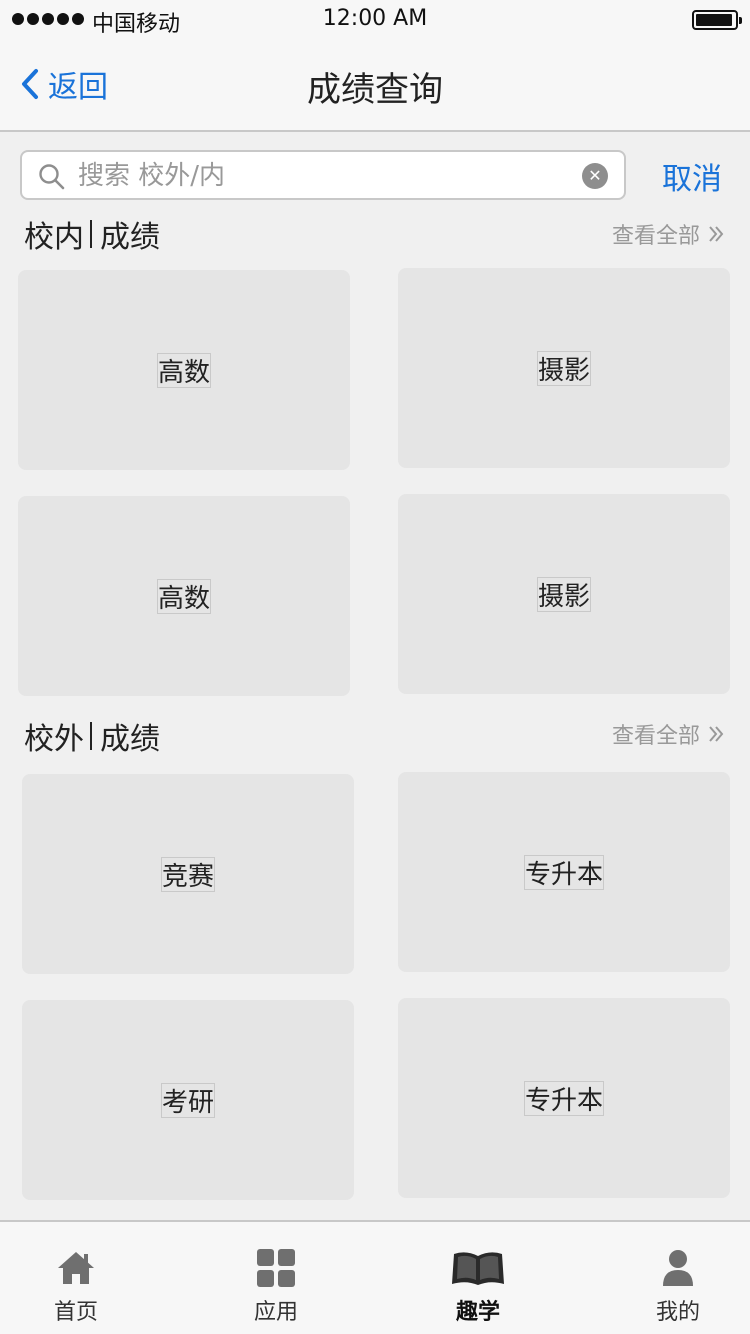 The width and height of the screenshot is (750, 1334). Describe the element at coordinates (477, 1312) in the screenshot. I see `tab-label: 趣学` at that location.